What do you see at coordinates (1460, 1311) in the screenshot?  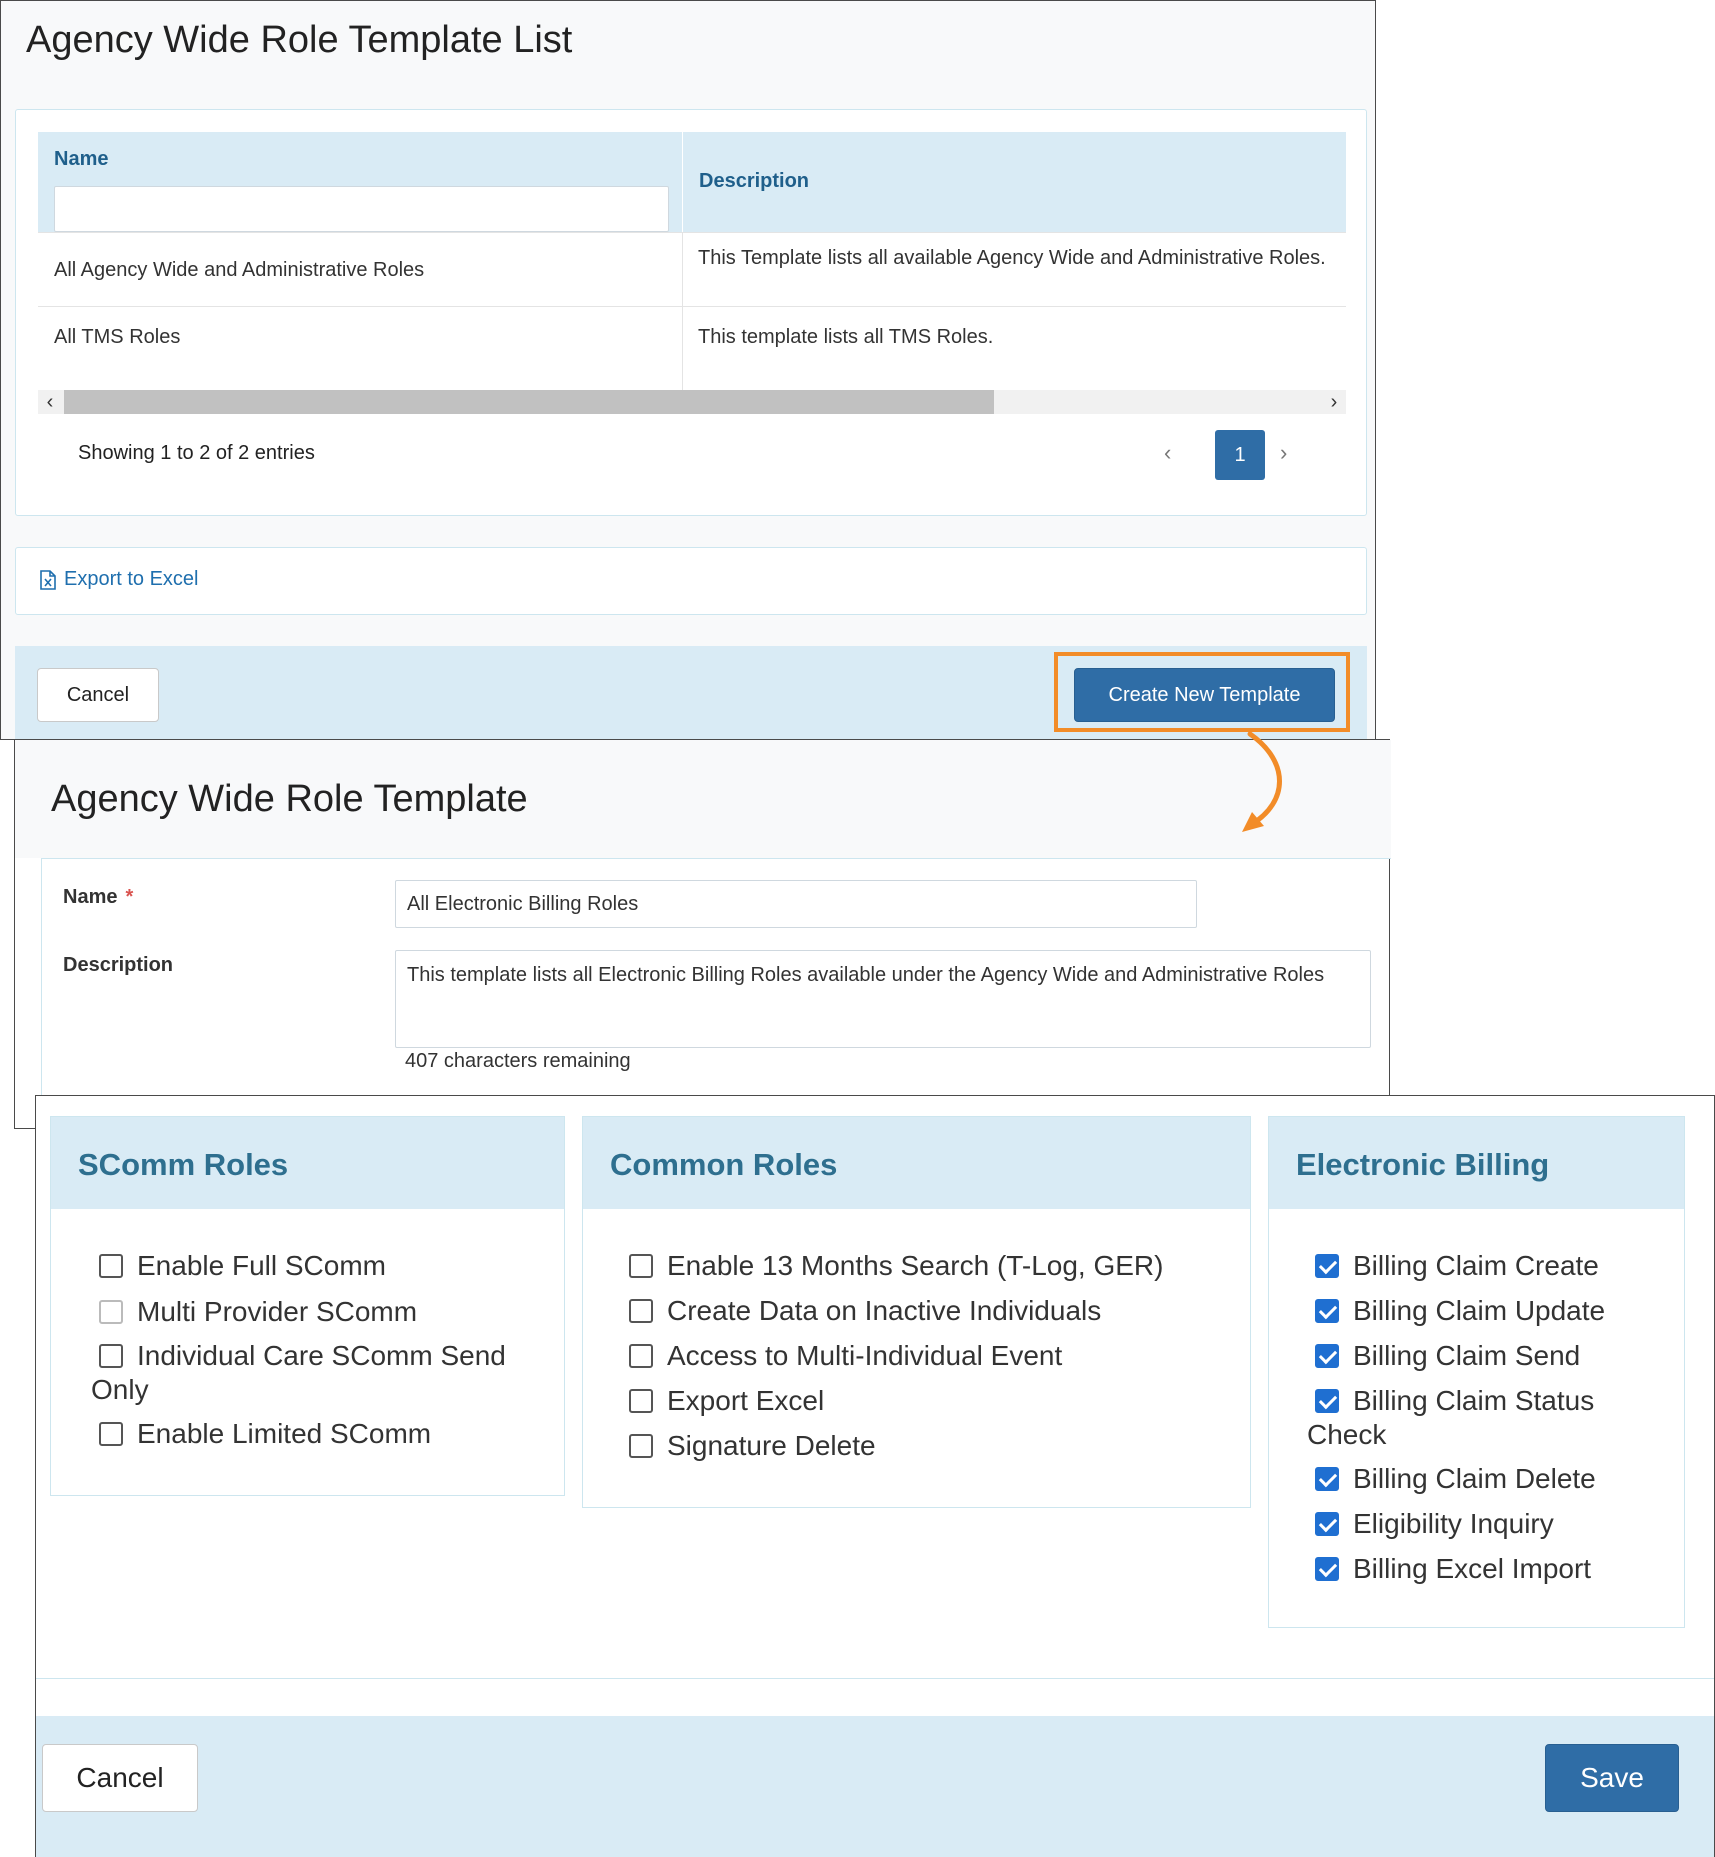 I see `role-checkbox-billing-claim-update: Billing Claim Update` at bounding box center [1460, 1311].